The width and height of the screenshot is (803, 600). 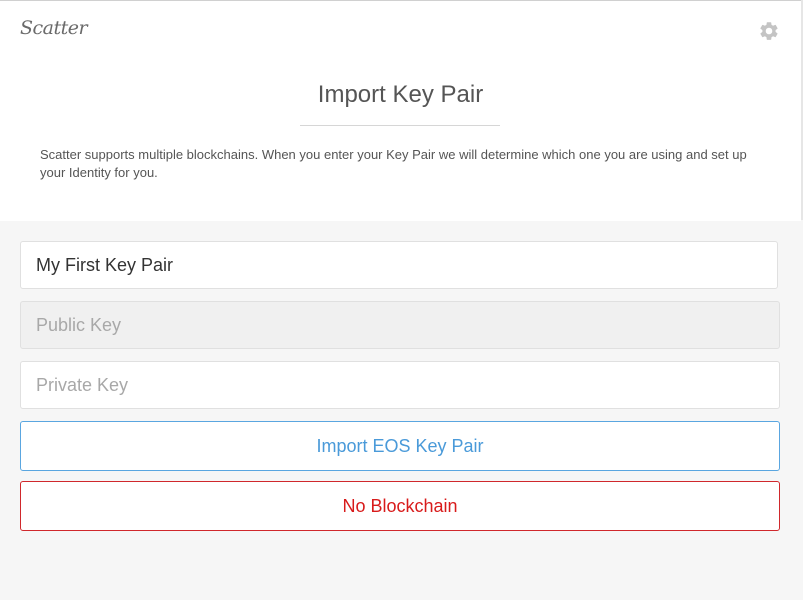 I want to click on import-button-label: Import EOS Key Pair, so click(x=400, y=445).